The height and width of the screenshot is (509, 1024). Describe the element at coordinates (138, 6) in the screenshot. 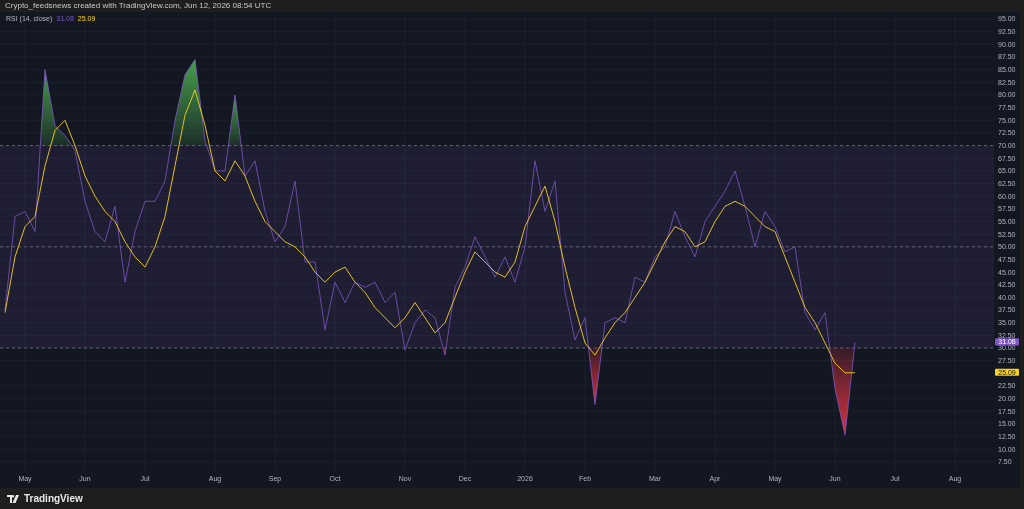

I see `chart-credit: Crypto_feedsnews created with TradingView.com, Jun 12, 2026 08:54 UTC` at that location.